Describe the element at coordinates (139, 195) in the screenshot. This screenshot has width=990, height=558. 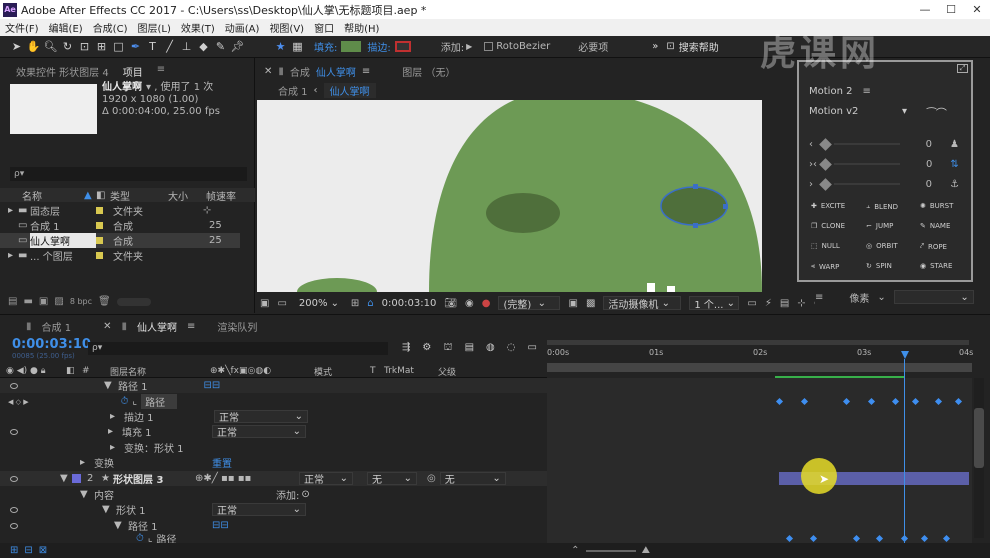
I see `col-type: 类型` at that location.